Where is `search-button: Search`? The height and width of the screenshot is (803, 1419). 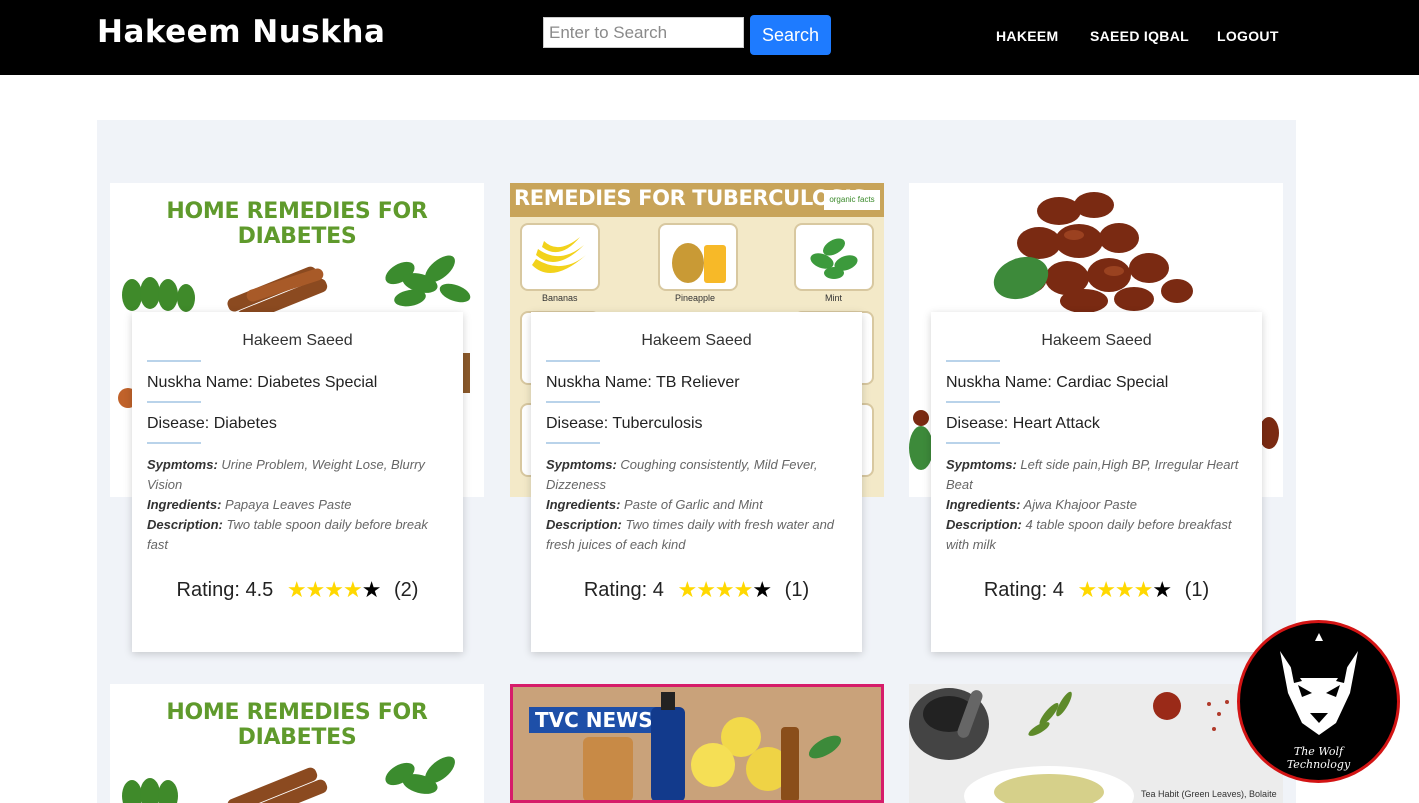 search-button: Search is located at coordinates (790, 35).